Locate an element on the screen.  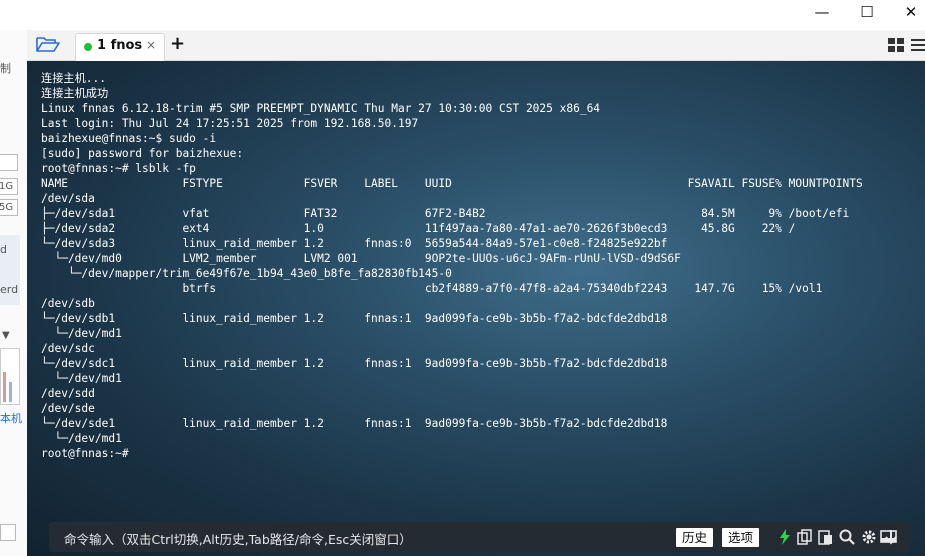
tab-close-icon: × is located at coordinates (151, 45).